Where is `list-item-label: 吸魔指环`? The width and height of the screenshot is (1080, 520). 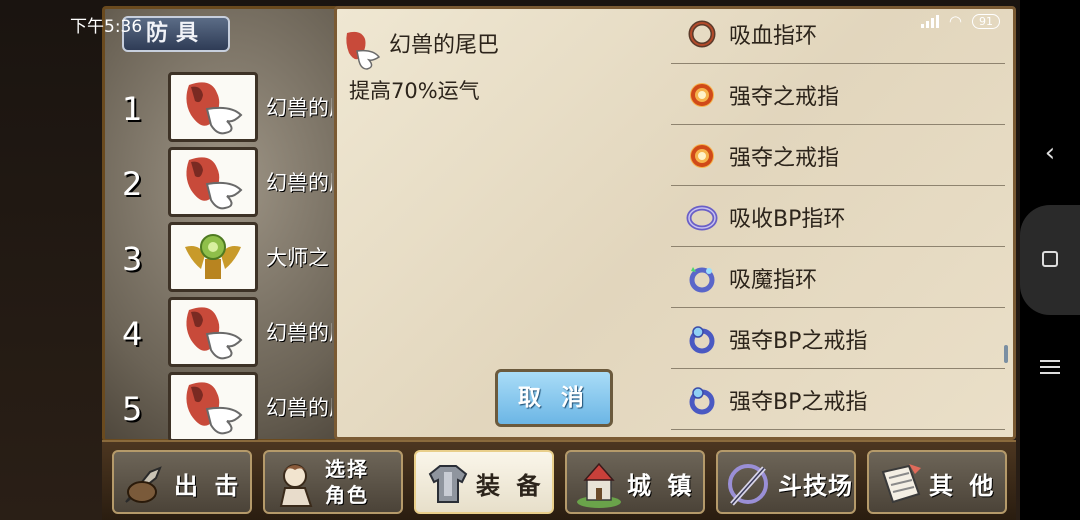
list-item-label: 吸魔指环 is located at coordinates (773, 280).